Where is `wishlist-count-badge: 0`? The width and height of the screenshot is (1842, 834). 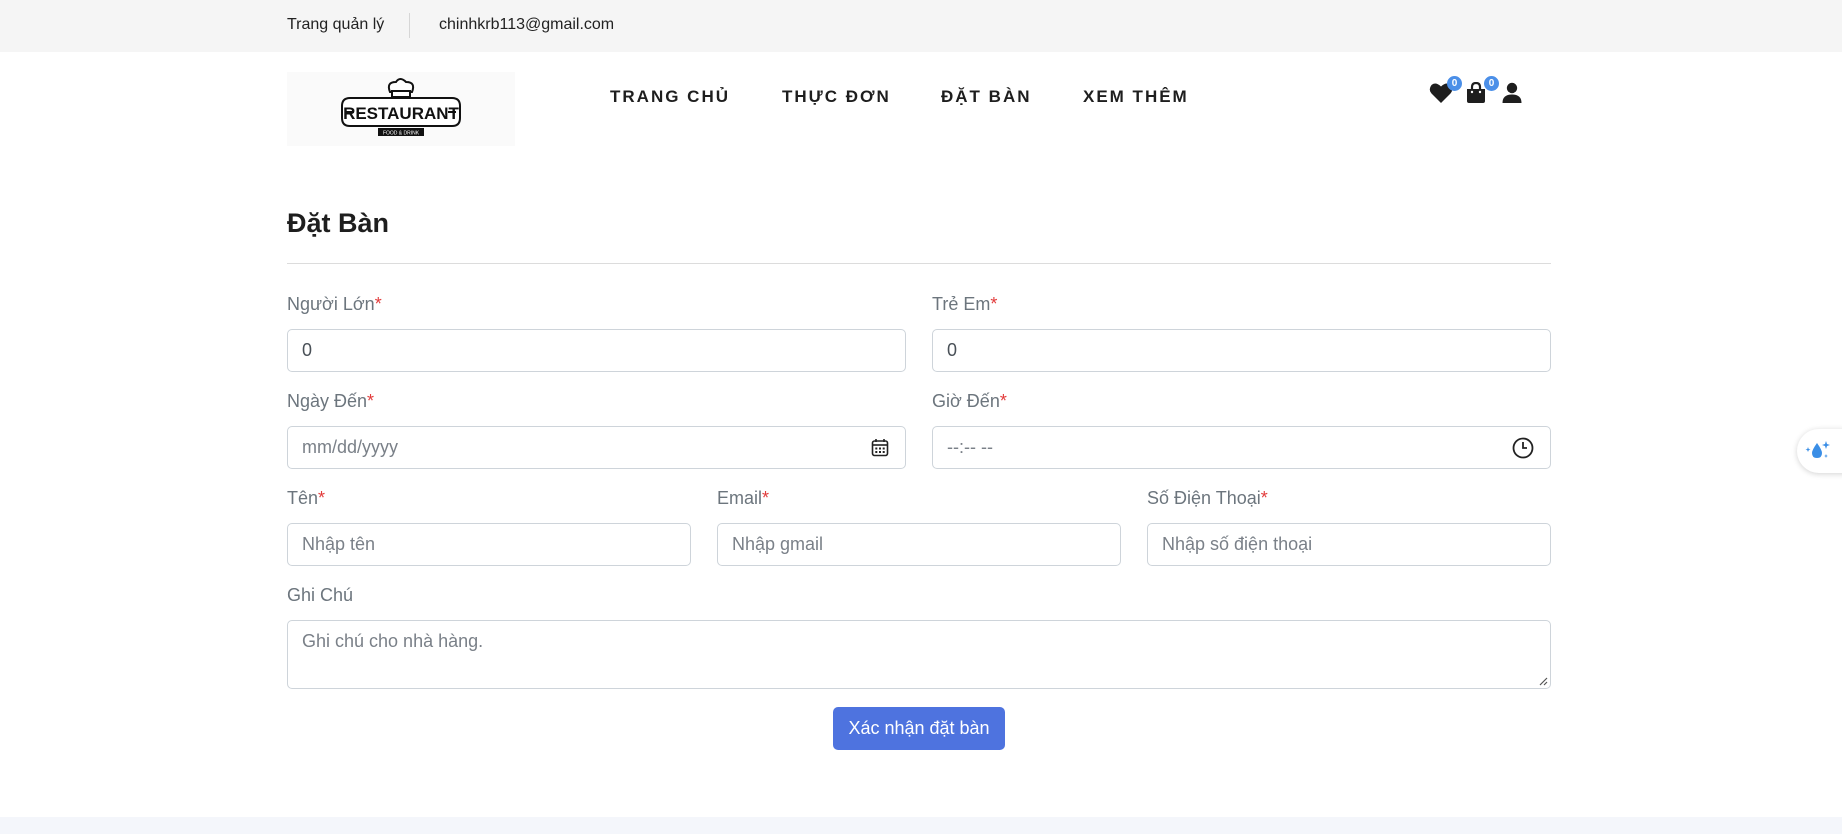
wishlist-count-badge: 0 is located at coordinates (1454, 83).